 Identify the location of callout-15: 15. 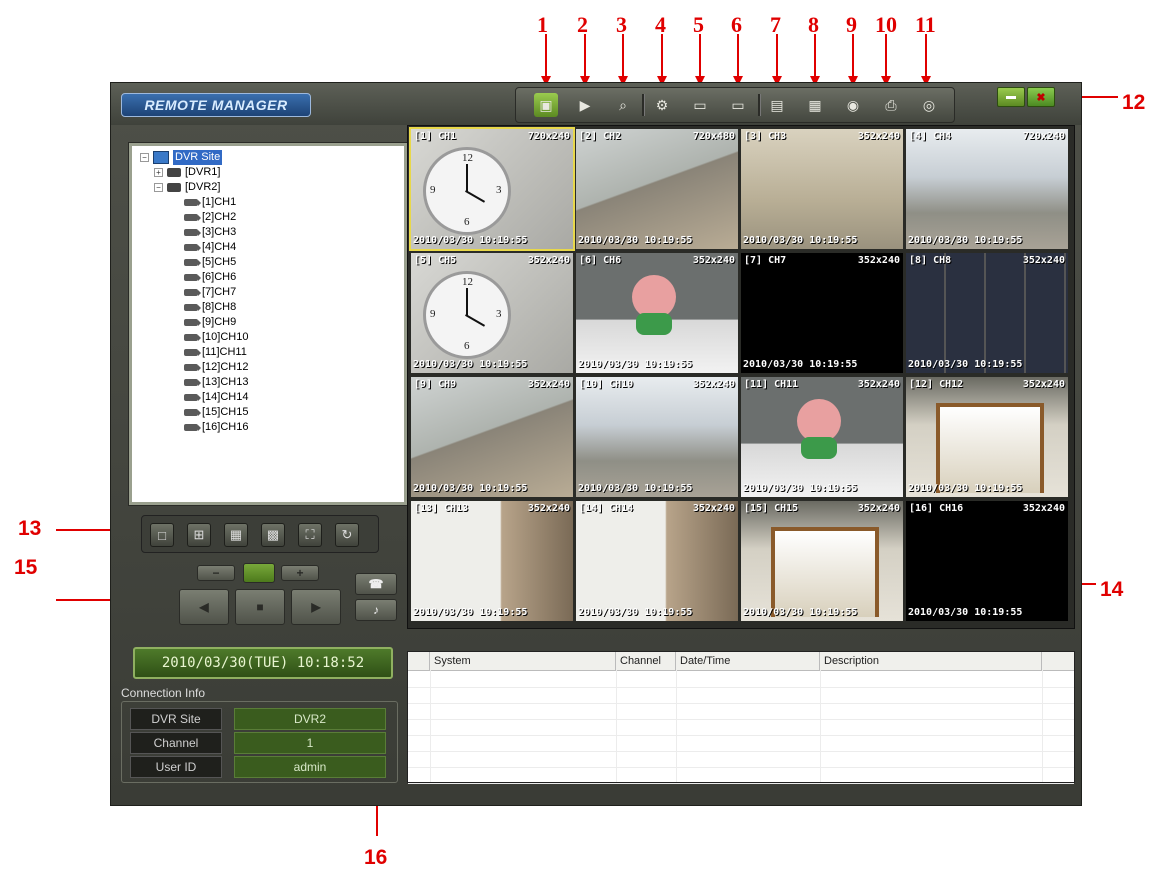
(26, 567).